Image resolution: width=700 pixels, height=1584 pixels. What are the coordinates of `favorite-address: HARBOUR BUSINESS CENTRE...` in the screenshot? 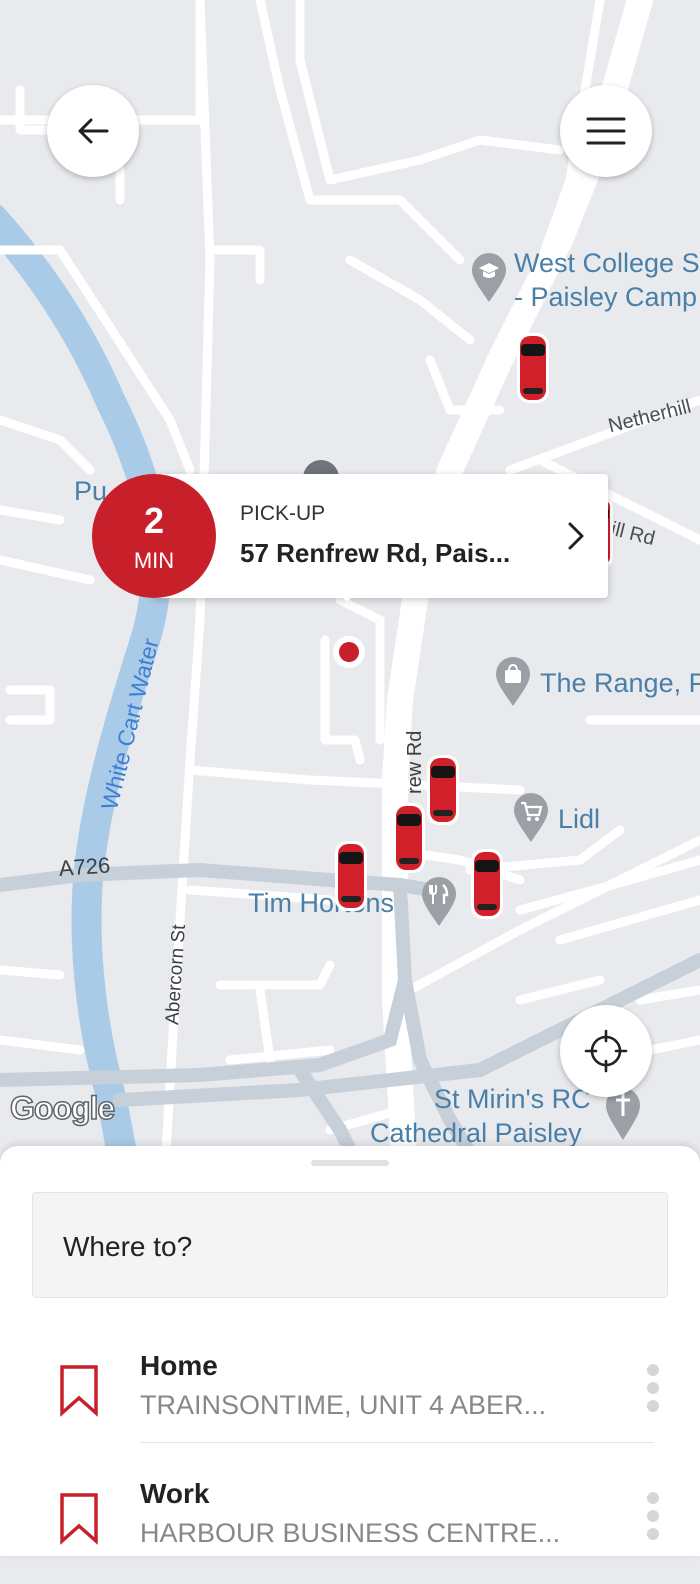 It's located at (350, 1533).